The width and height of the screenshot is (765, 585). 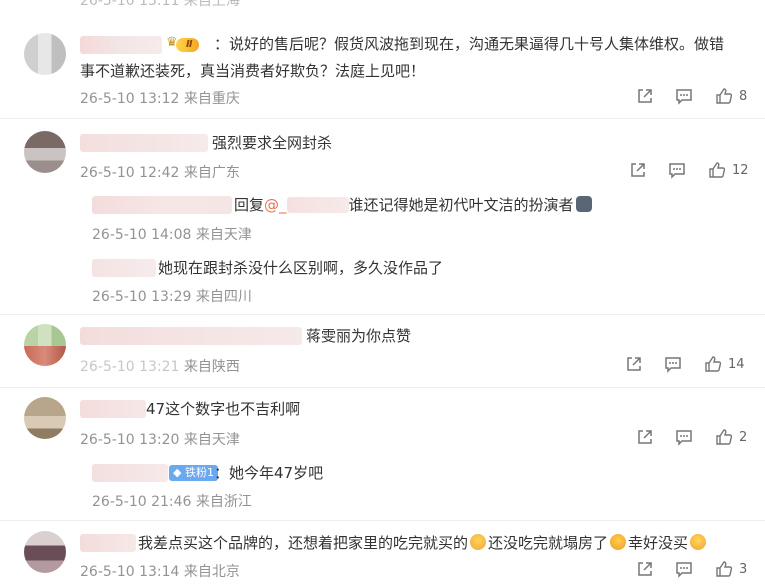 I want to click on reply-meta: 26-5-10 14:08 来自天津, so click(x=172, y=234).